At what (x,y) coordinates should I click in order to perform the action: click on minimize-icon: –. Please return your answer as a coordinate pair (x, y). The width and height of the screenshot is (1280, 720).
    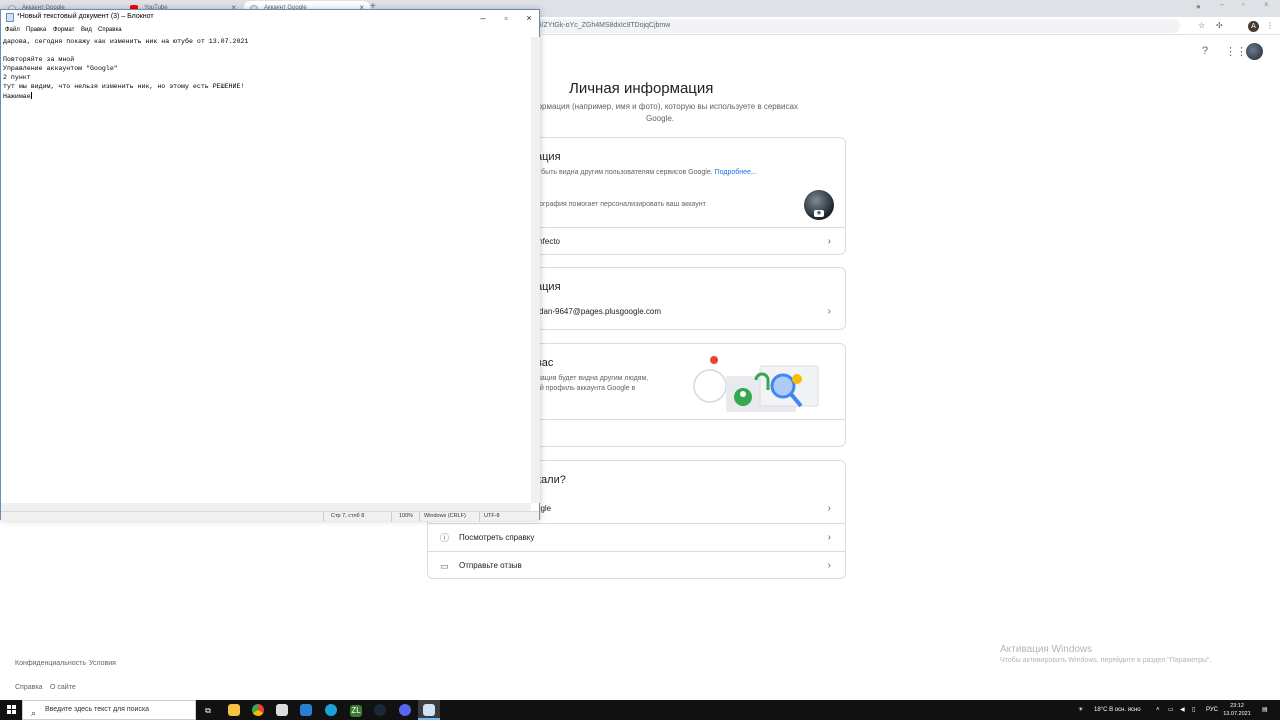
    Looking at the image, I should click on (1222, 4).